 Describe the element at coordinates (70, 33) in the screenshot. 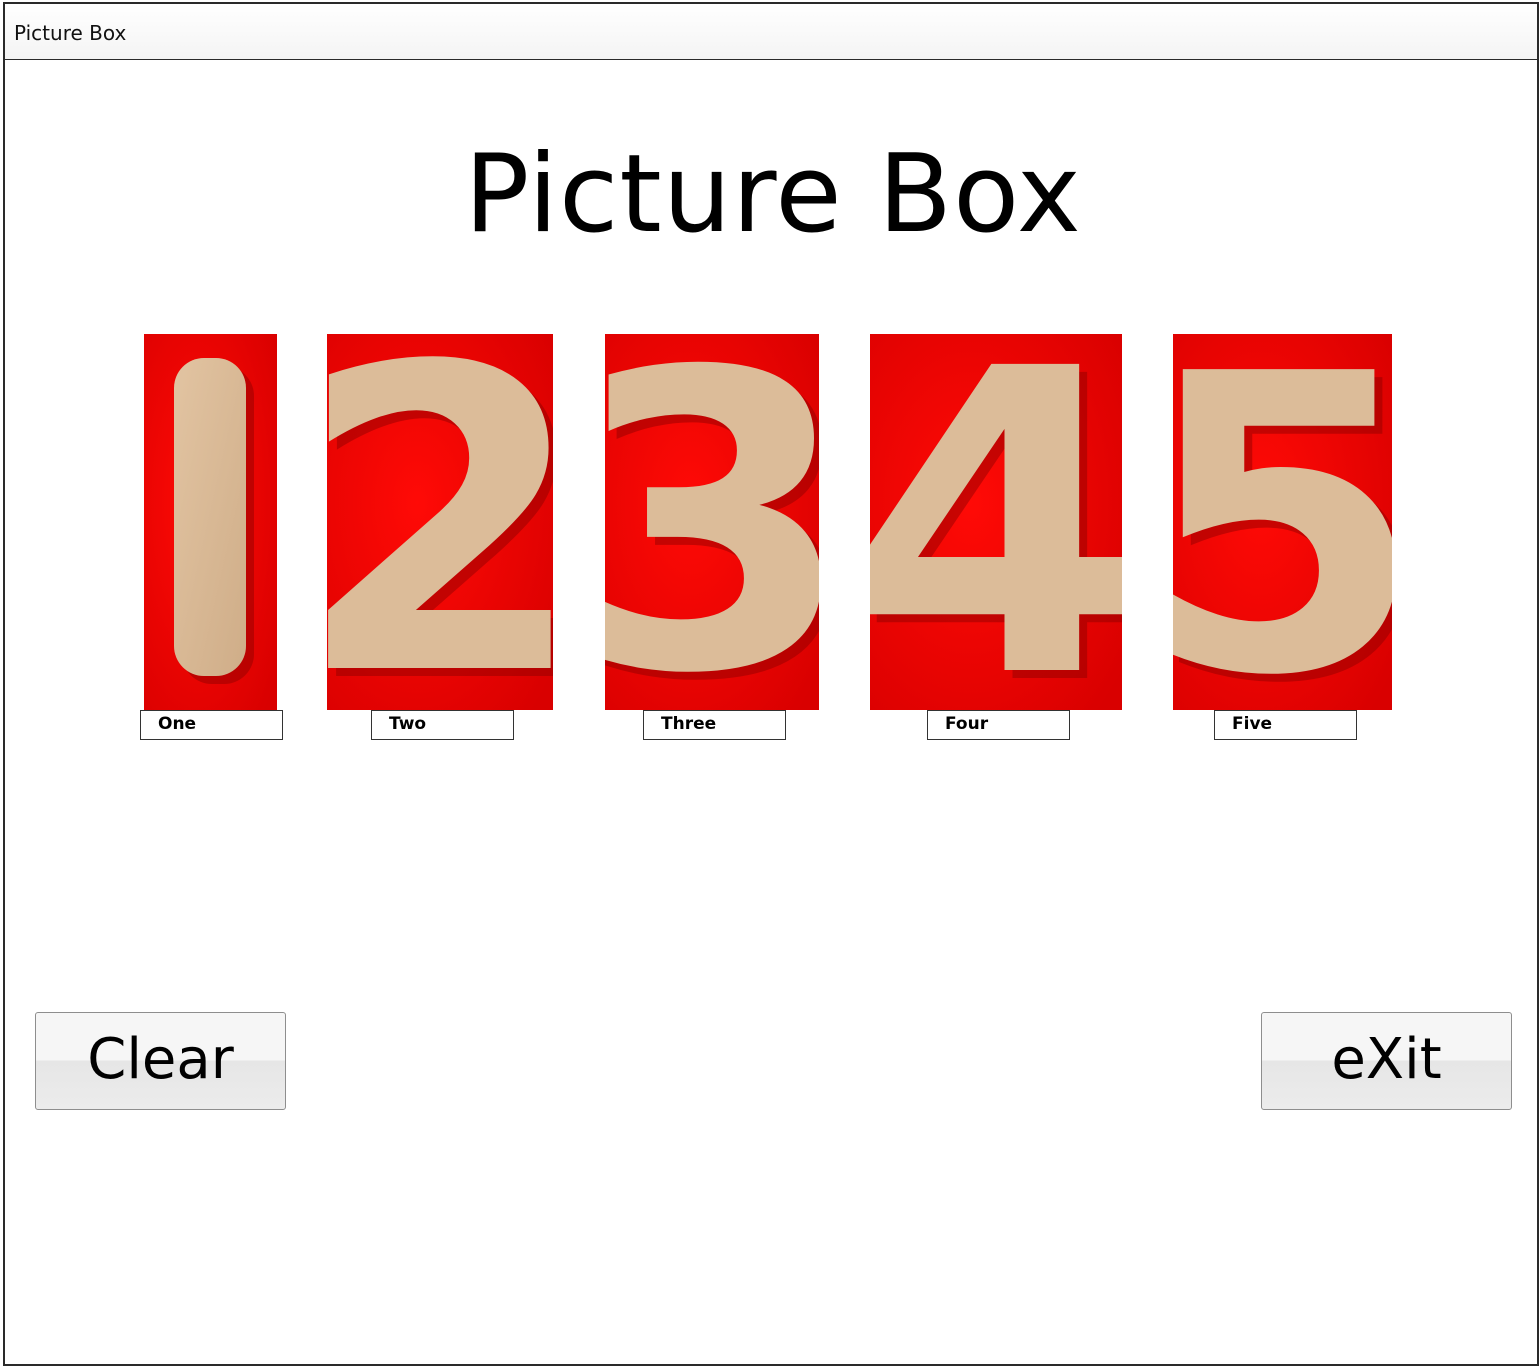

I see `window-title: Picture Box` at that location.